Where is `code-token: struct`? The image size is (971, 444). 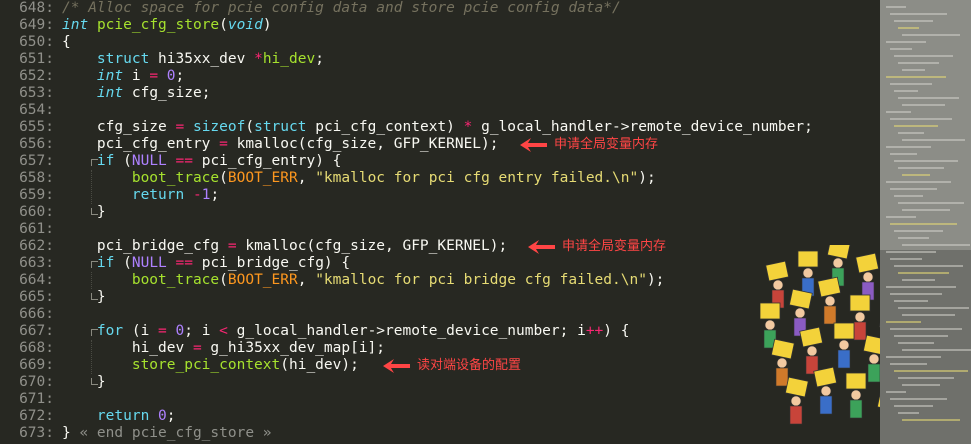 code-token: struct is located at coordinates (280, 127).